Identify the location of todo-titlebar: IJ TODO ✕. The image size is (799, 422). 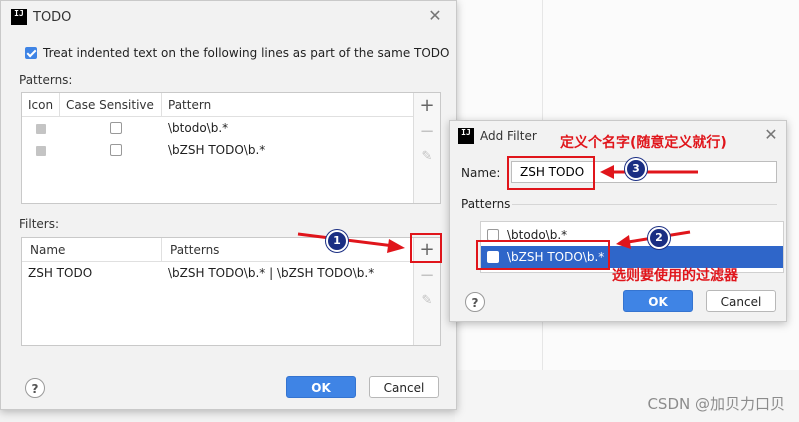
(228, 17).